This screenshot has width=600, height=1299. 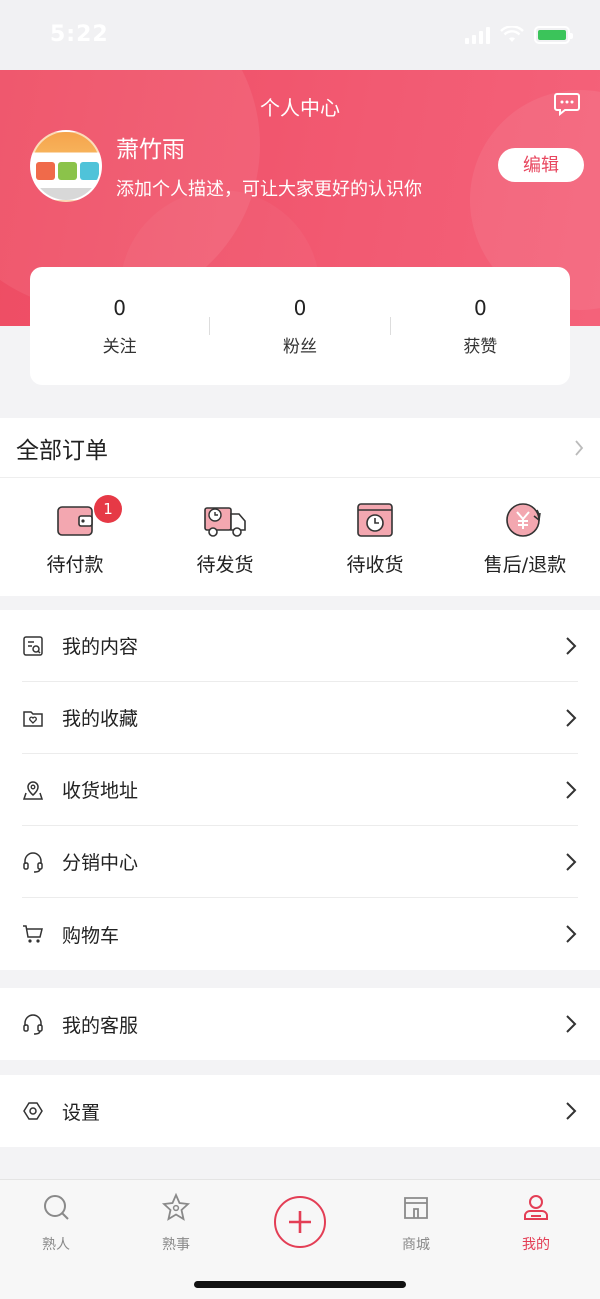 What do you see at coordinates (176, 1245) in the screenshot?
I see `tab-label: 熟事` at bounding box center [176, 1245].